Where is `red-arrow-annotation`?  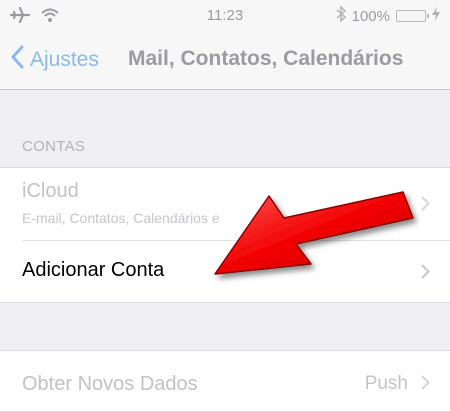
red-arrow-annotation is located at coordinates (314, 233).